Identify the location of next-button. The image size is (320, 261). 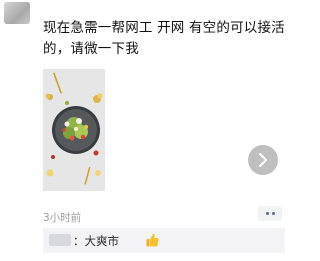
(263, 160).